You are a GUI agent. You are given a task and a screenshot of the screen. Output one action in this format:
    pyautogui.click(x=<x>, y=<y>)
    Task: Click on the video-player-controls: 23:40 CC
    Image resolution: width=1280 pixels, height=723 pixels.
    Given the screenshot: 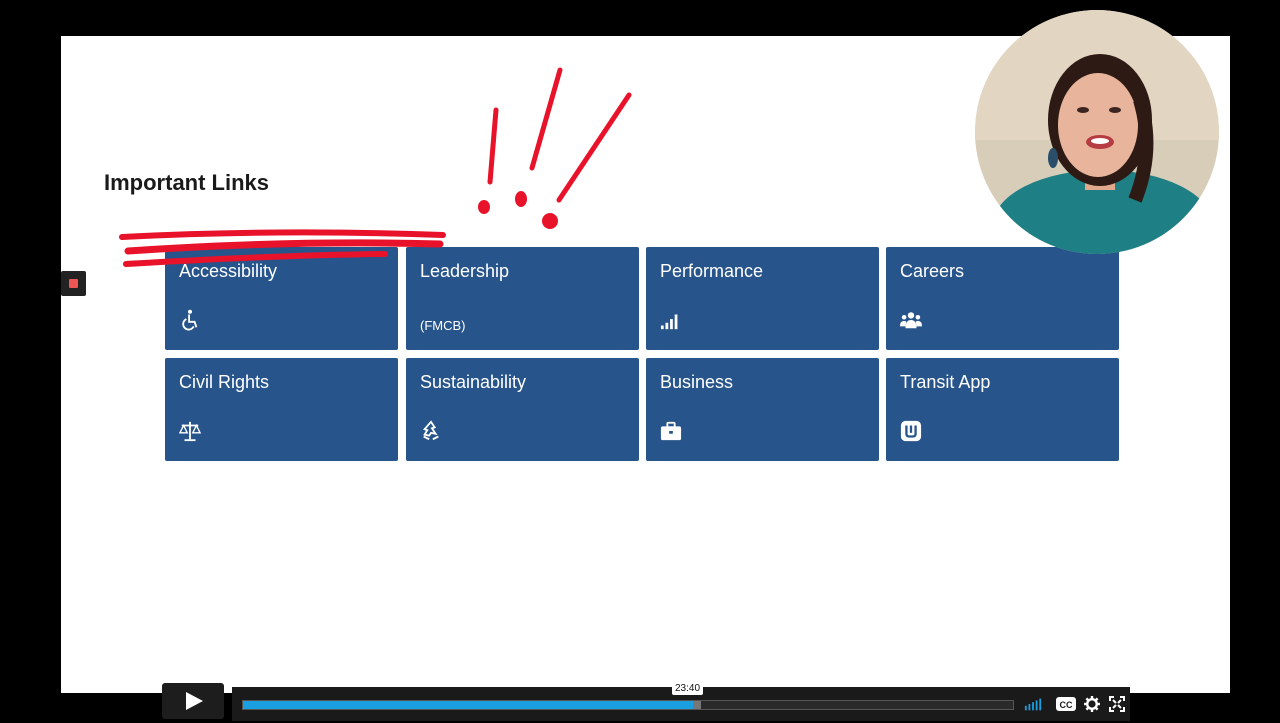 What is the action you would take?
    pyautogui.click(x=646, y=701)
    